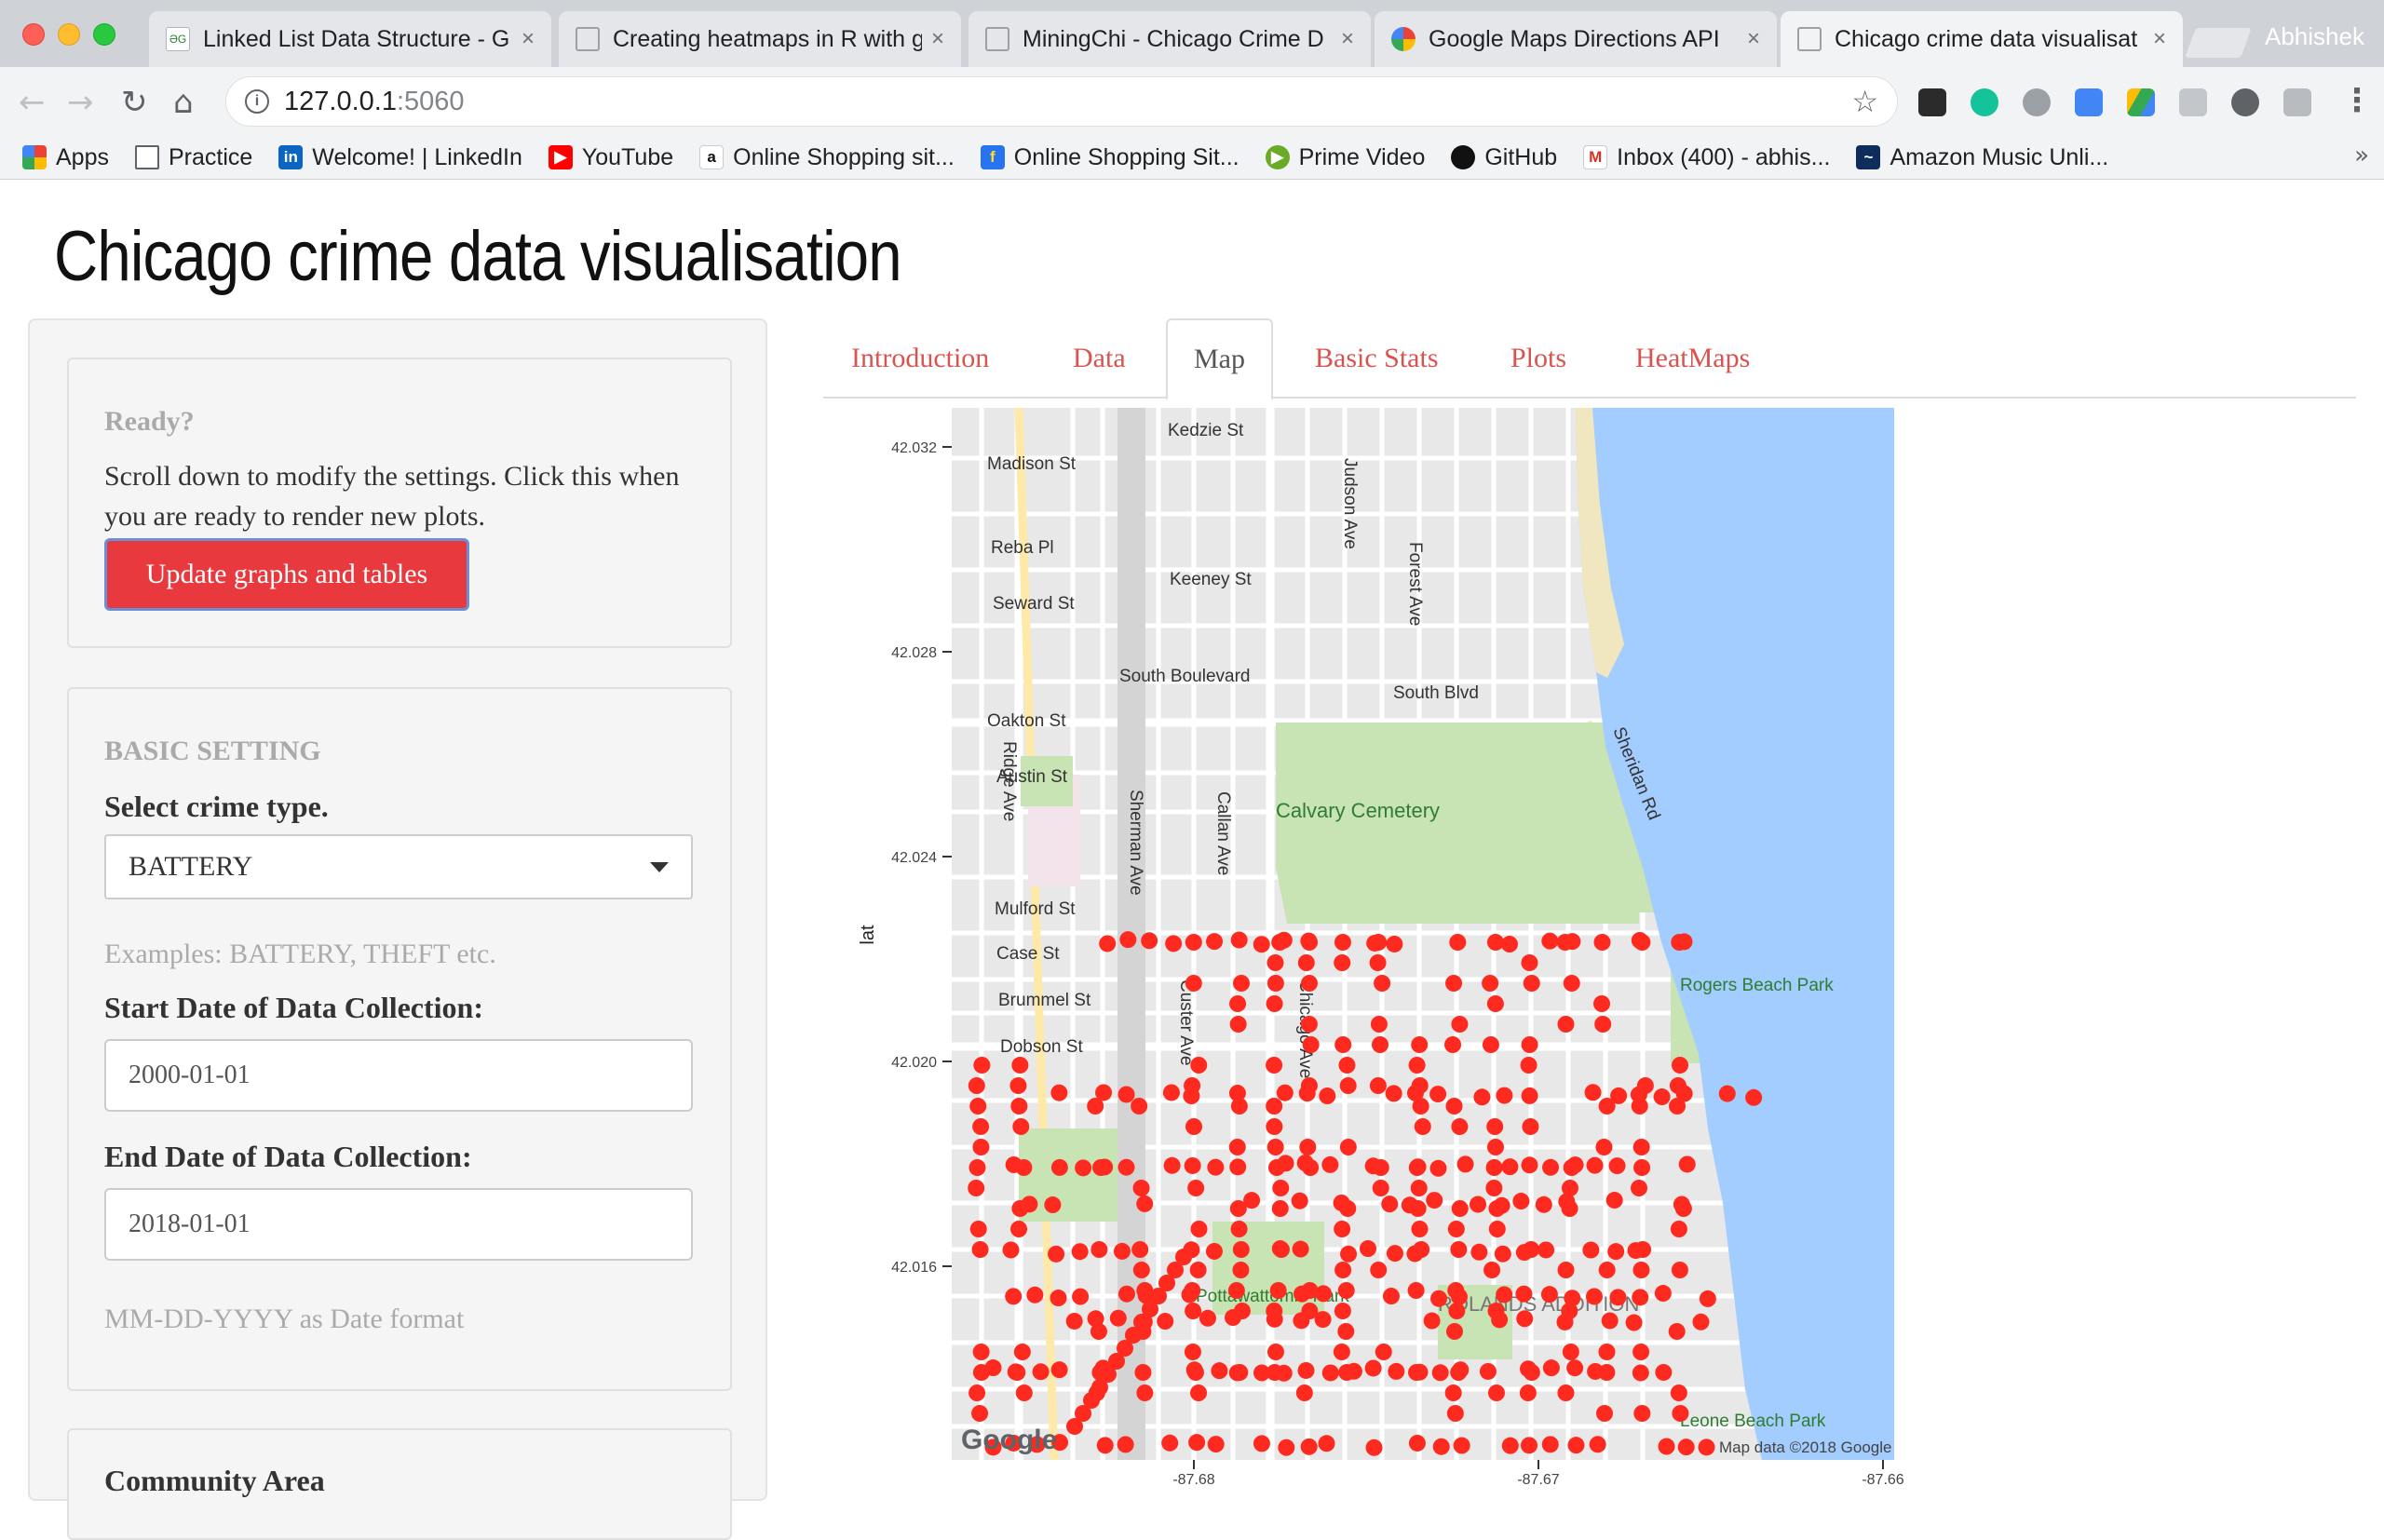 The image size is (2384, 1540). I want to click on bookmark-star-icon: ☆, so click(1864, 101).